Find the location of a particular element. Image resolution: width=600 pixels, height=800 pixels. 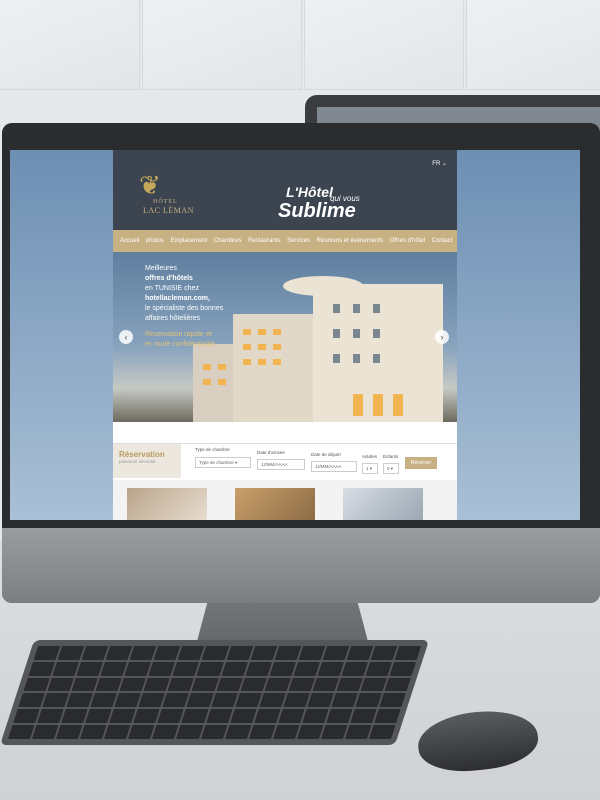

reserve-button: Reserver is located at coordinates (421, 463).